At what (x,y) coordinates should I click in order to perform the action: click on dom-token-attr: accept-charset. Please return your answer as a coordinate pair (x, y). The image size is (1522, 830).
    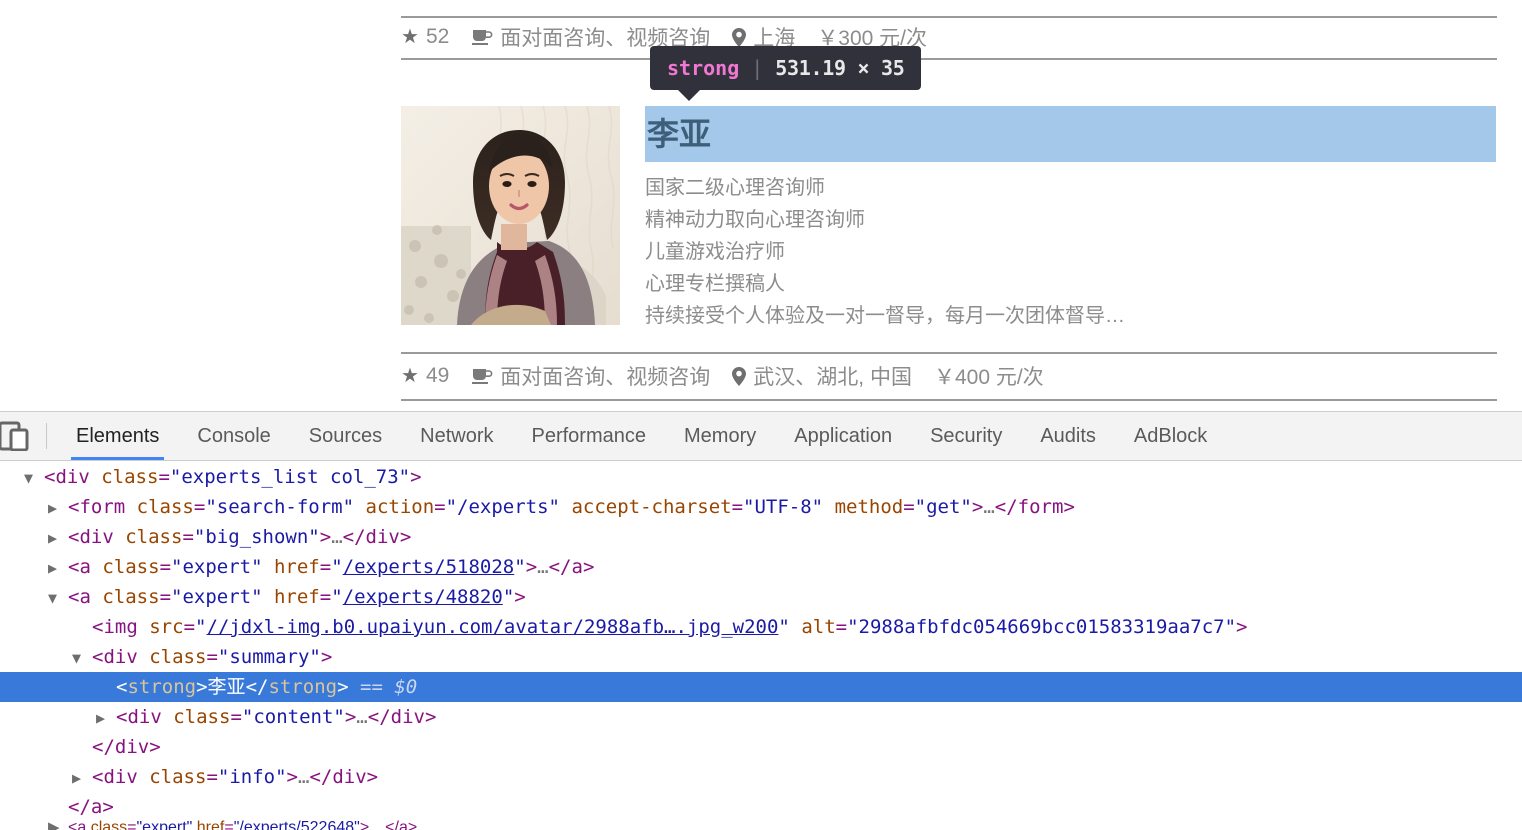
    Looking at the image, I should click on (651, 507).